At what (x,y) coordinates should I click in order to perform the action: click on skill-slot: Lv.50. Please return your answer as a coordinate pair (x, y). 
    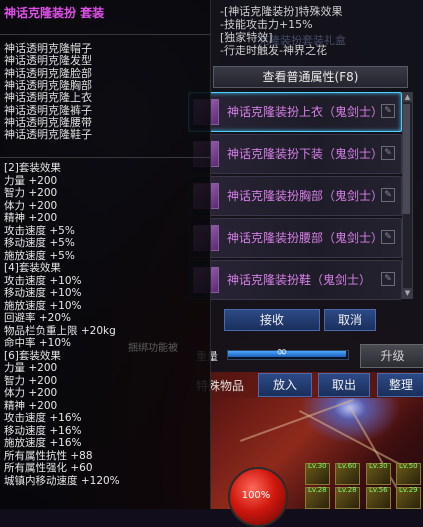
    Looking at the image, I should click on (408, 473).